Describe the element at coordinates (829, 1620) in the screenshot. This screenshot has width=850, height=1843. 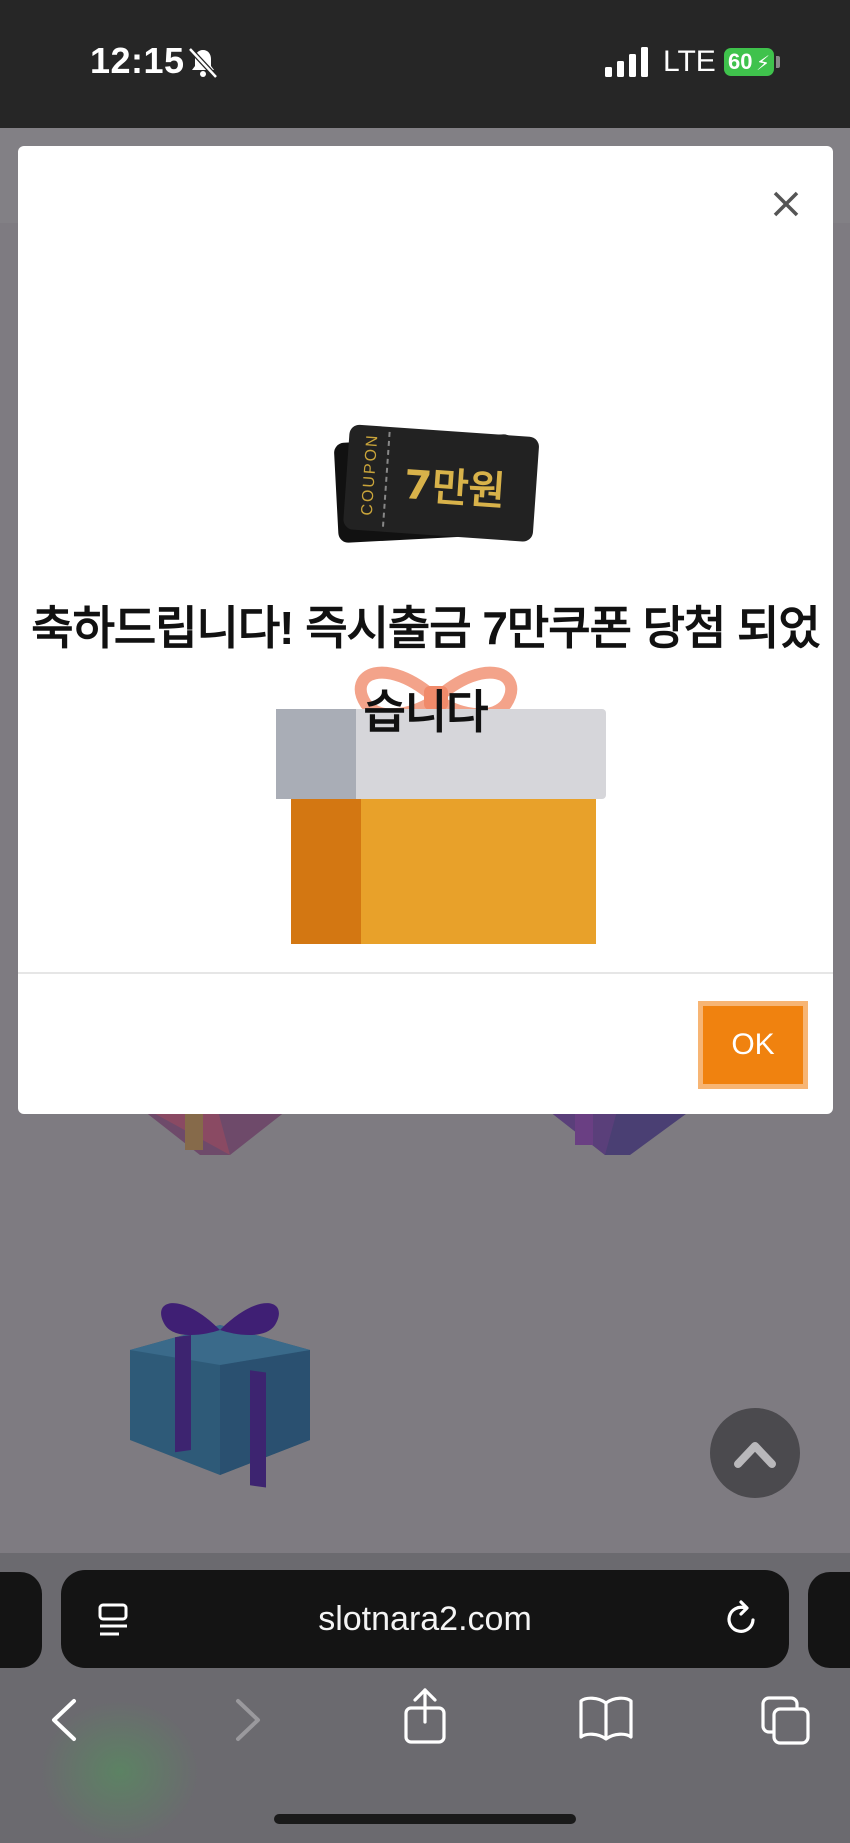
I see `next-tab-peek` at that location.